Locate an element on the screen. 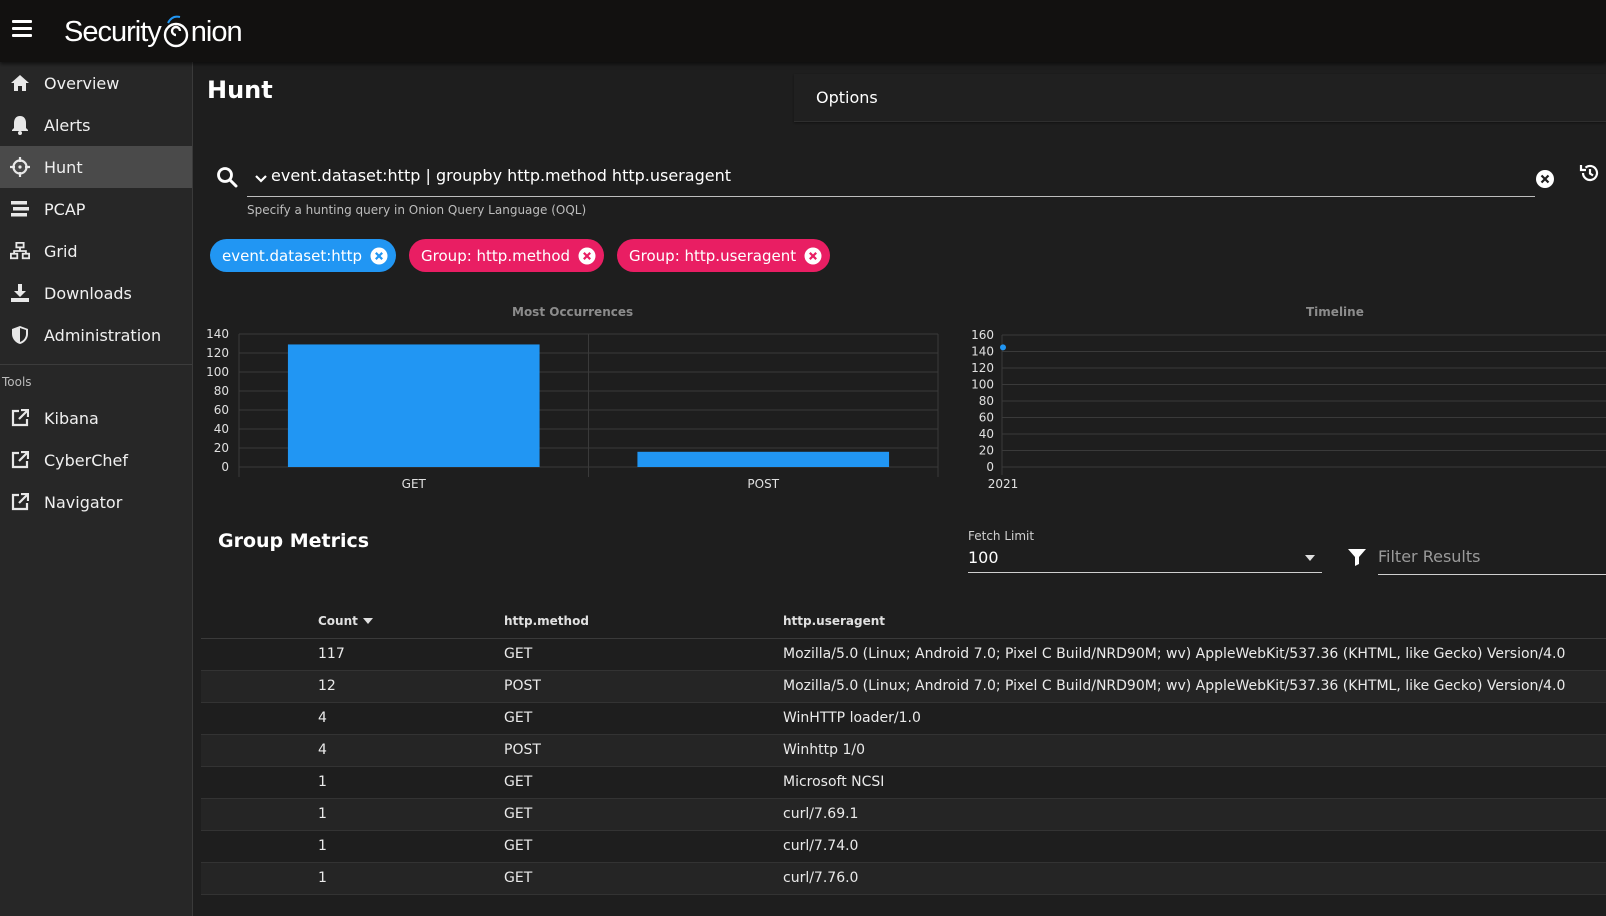 The image size is (1606, 916). filter-results-input is located at coordinates (1492, 556).